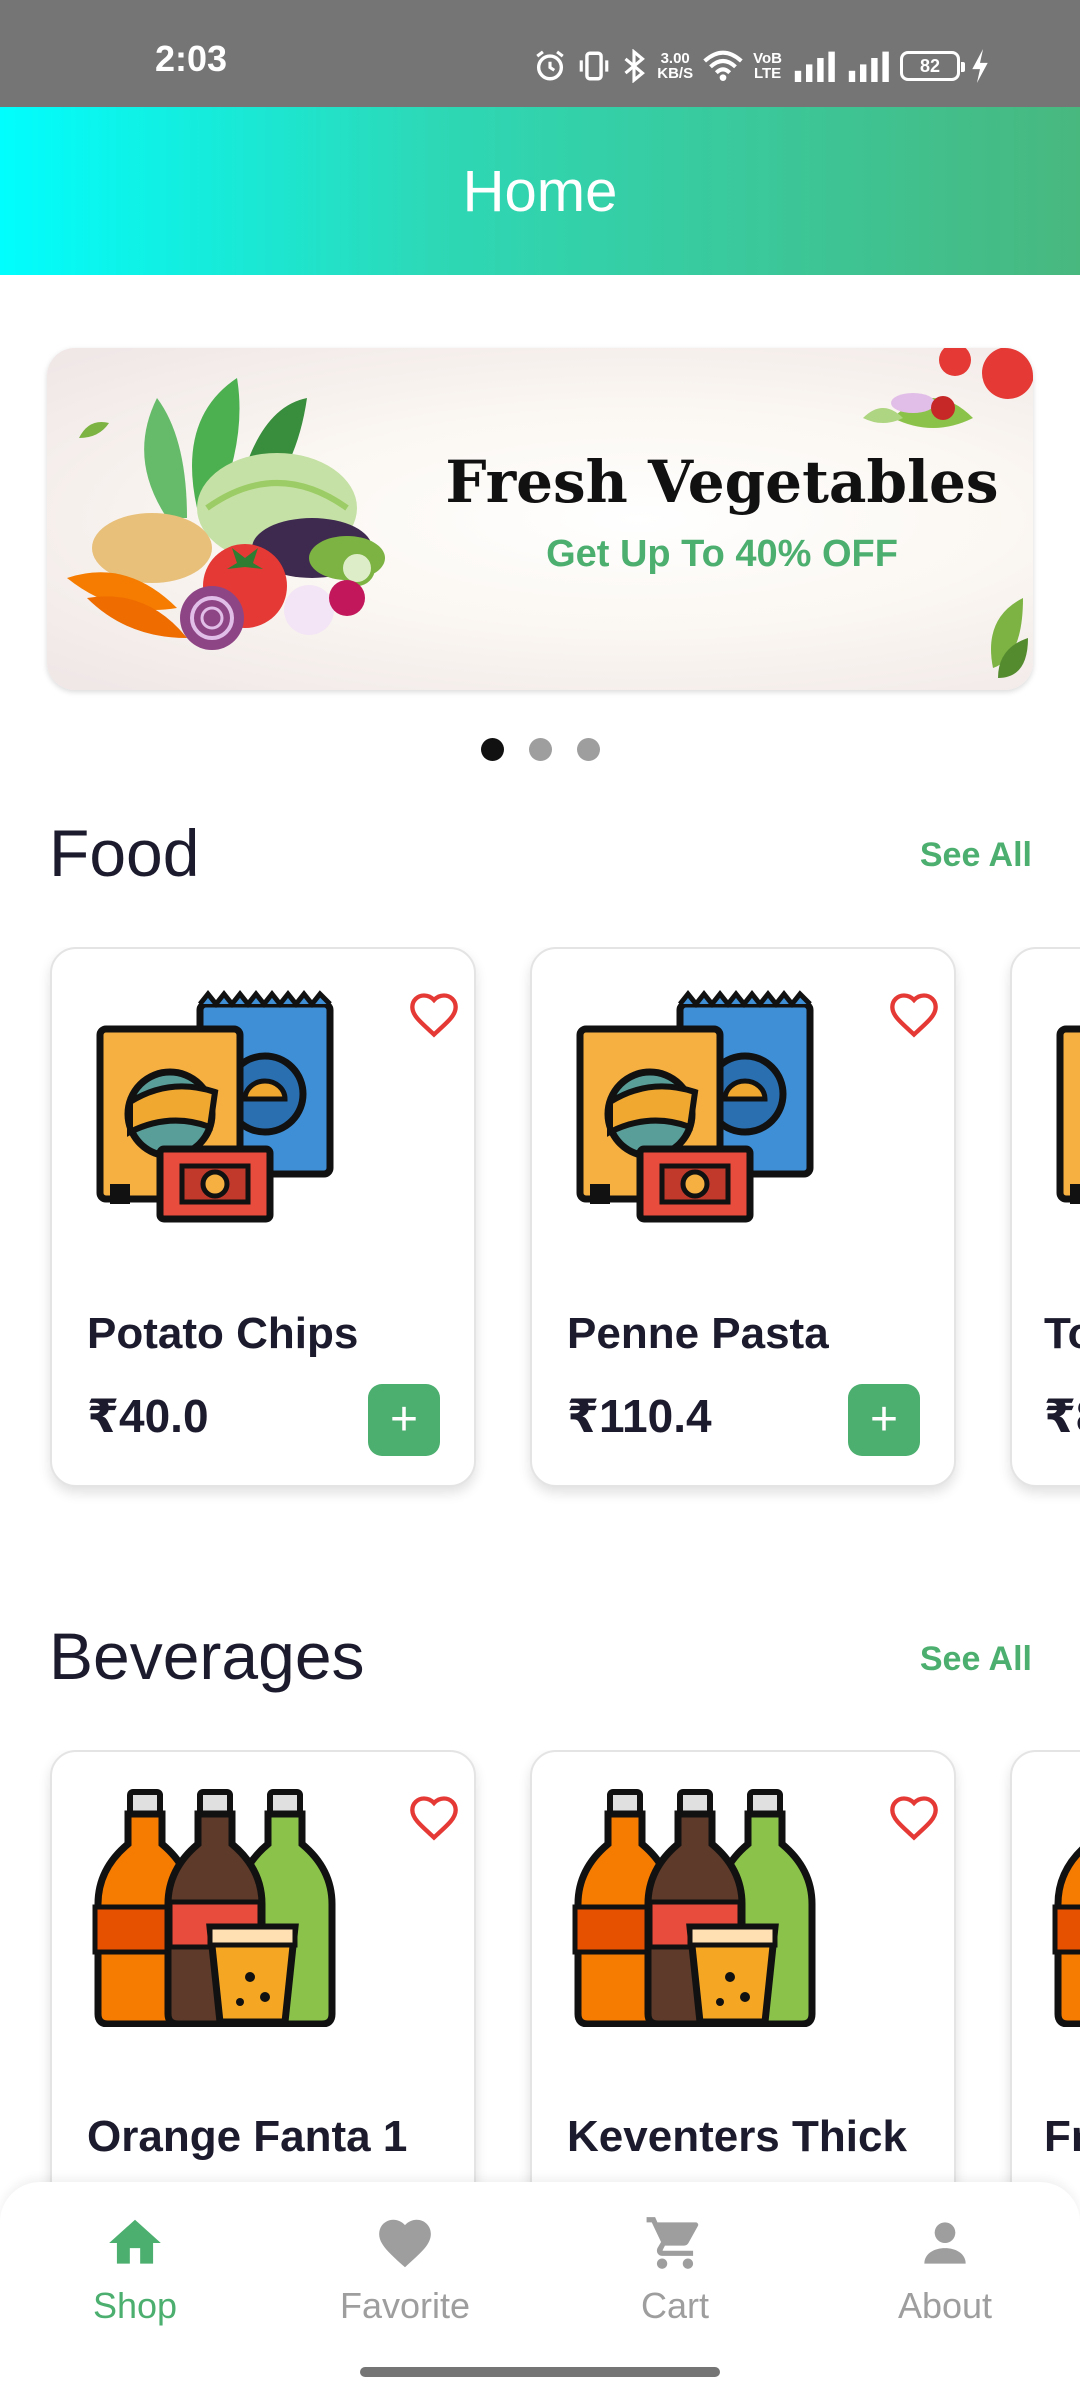 This screenshot has height=2400, width=1080. I want to click on charging-icon, so click(980, 66).